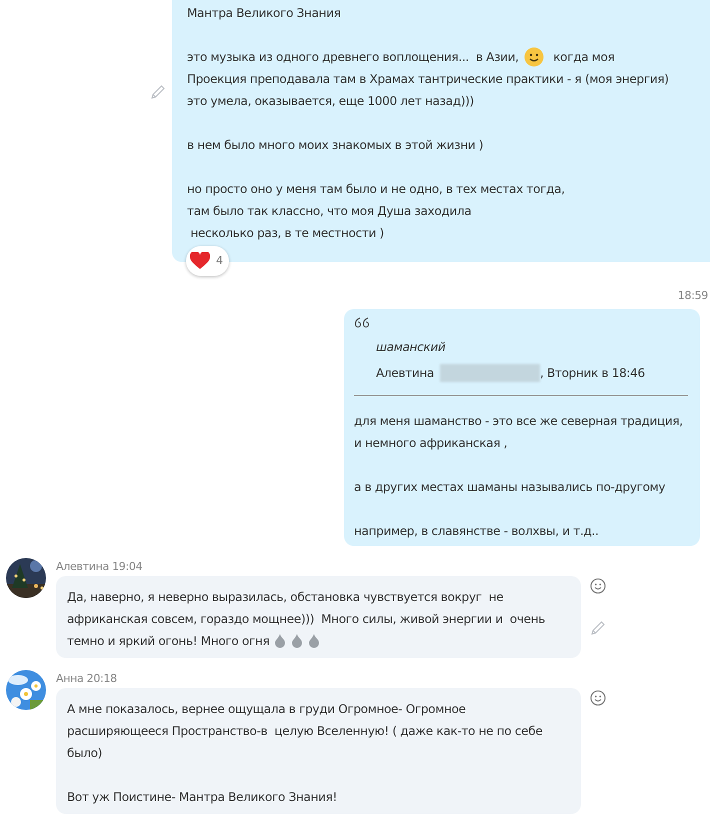 Image resolution: width=710 pixels, height=821 pixels. I want to click on heart-icon, so click(200, 261).